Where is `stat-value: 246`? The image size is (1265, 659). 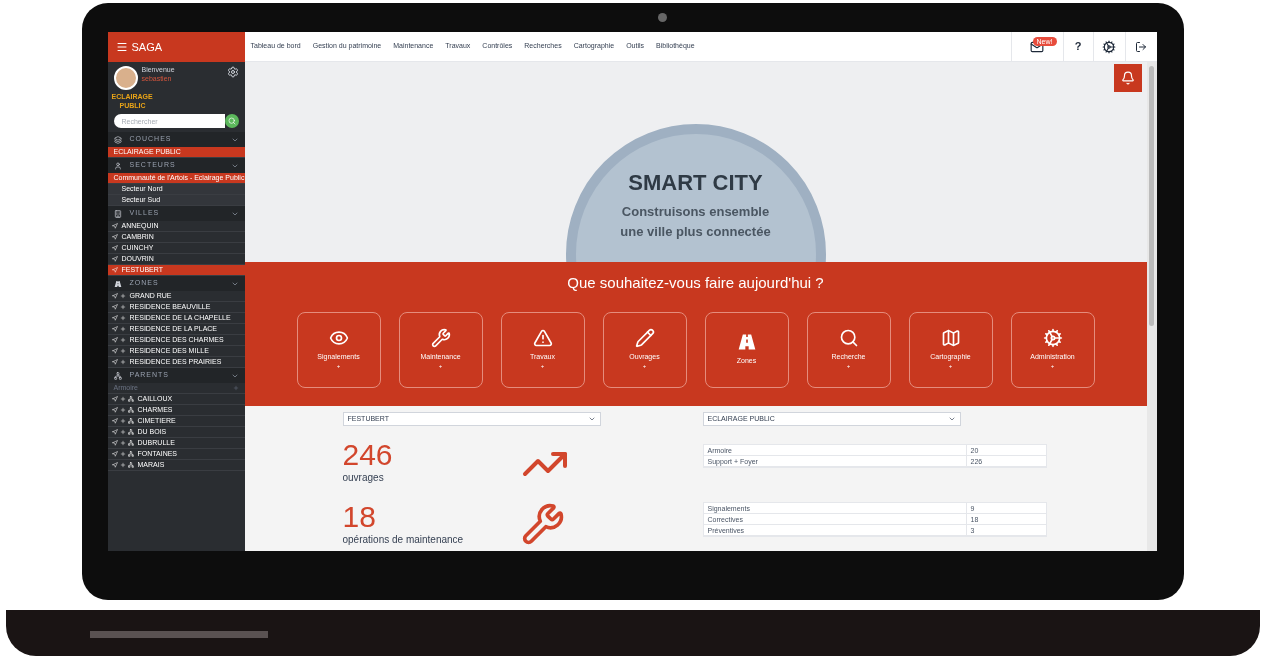
stat-value: 246 is located at coordinates (368, 455).